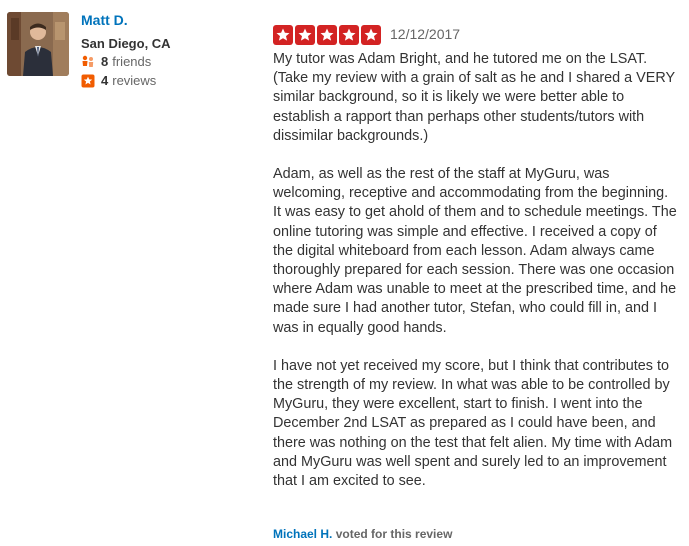 The height and width of the screenshot is (546, 689). What do you see at coordinates (105, 61) in the screenshot?
I see `friends-count: 8` at bounding box center [105, 61].